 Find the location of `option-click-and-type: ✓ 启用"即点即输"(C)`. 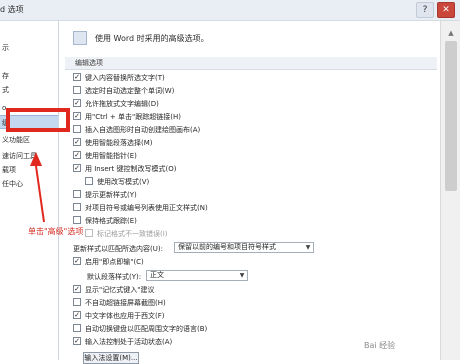

option-click-and-type: ✓ 启用"即点即输"(C) is located at coordinates (108, 263).